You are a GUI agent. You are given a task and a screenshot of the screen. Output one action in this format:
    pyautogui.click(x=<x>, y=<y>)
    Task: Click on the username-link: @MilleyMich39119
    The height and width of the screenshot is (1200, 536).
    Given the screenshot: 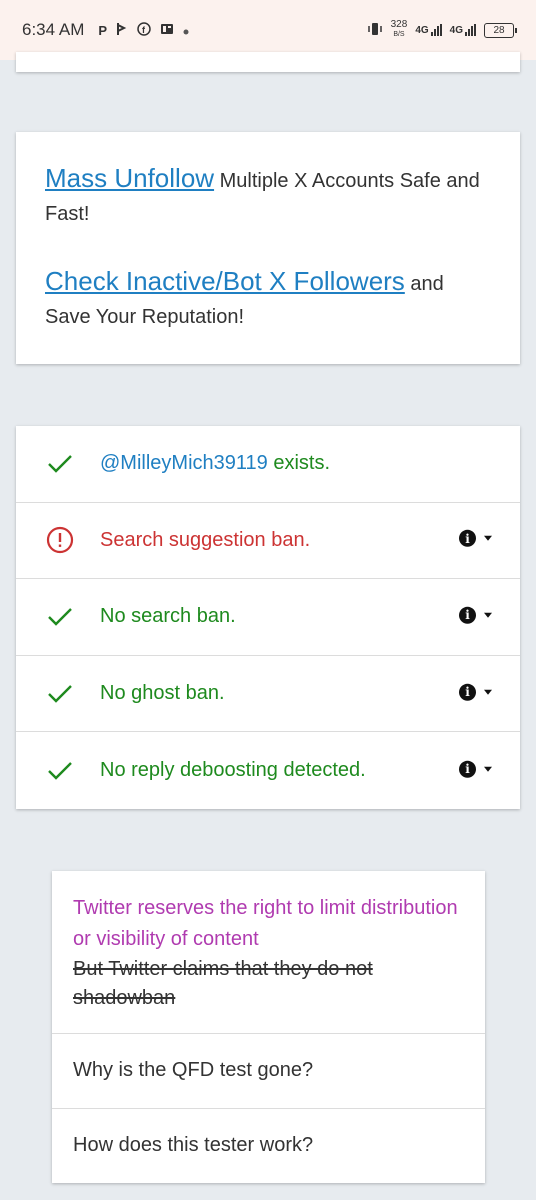 What is the action you would take?
    pyautogui.click(x=184, y=463)
    